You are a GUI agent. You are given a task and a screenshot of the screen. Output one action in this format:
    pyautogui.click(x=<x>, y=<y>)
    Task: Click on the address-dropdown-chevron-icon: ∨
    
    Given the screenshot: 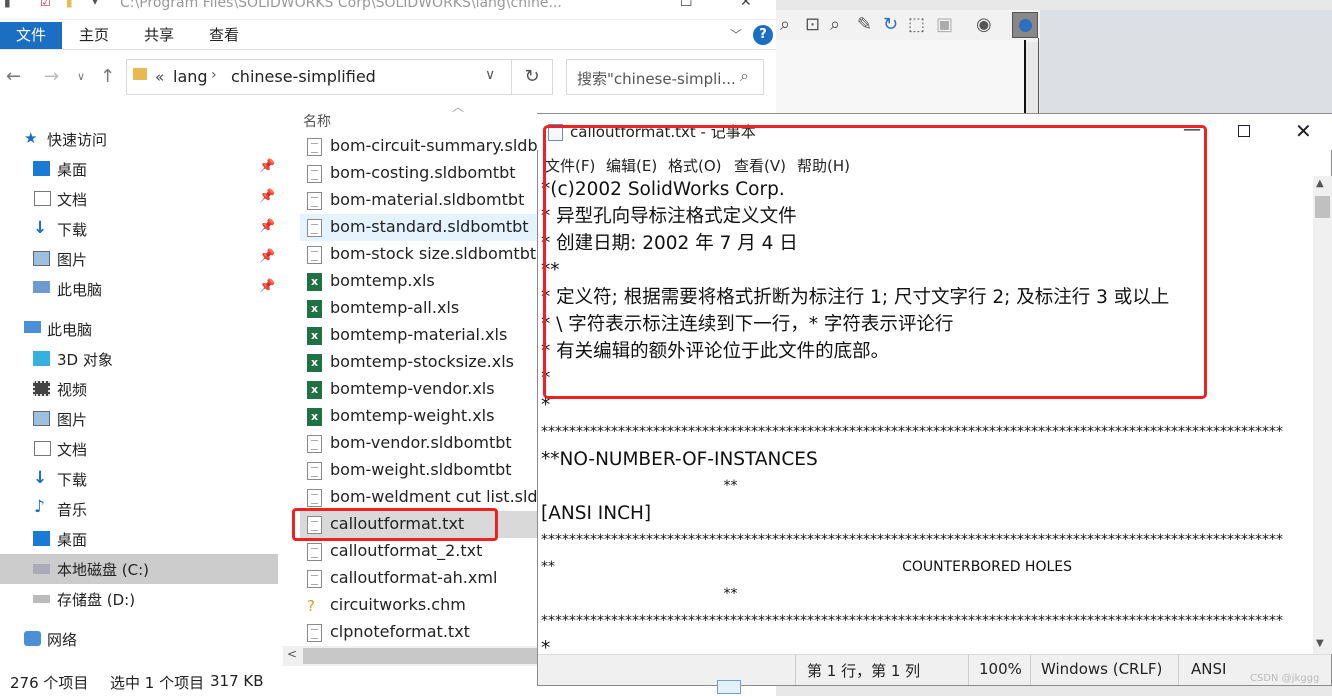 What is the action you would take?
    pyautogui.click(x=490, y=75)
    